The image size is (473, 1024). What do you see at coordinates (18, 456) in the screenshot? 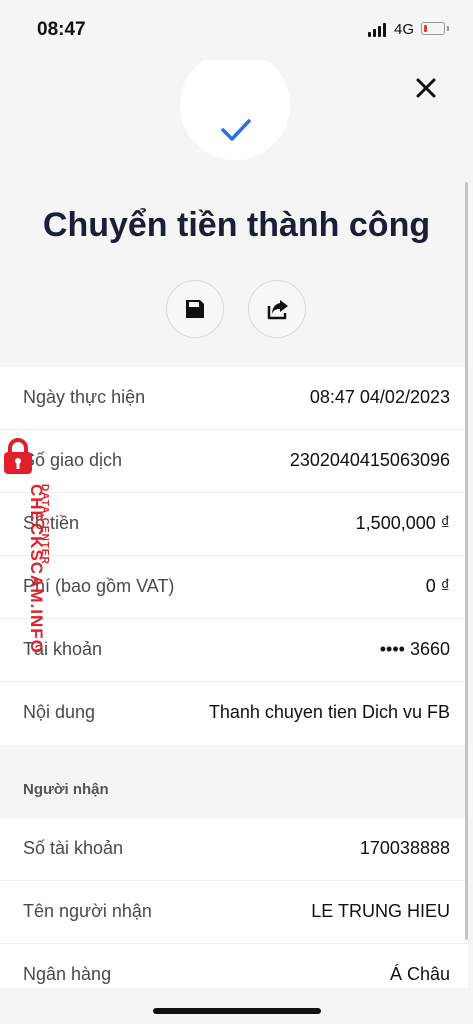
I see `lock-icon` at bounding box center [18, 456].